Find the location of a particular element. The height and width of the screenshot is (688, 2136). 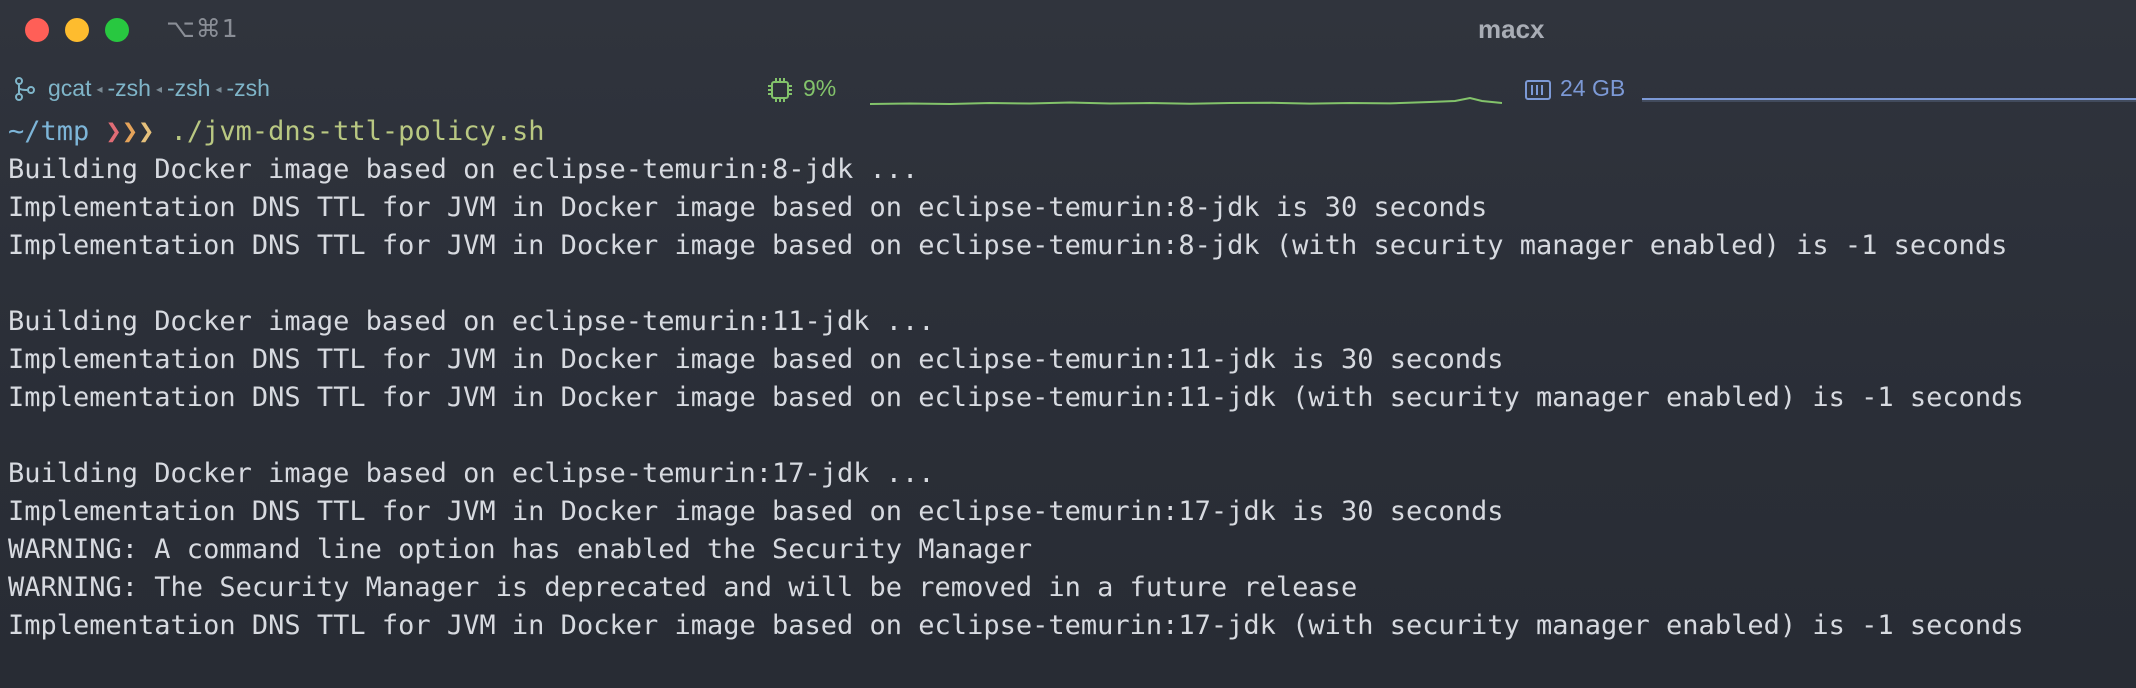

prompt-line: ~/tmp ❯❯❯ ./jvm-dns-ttl-policy.sh is located at coordinates (1068, 132).